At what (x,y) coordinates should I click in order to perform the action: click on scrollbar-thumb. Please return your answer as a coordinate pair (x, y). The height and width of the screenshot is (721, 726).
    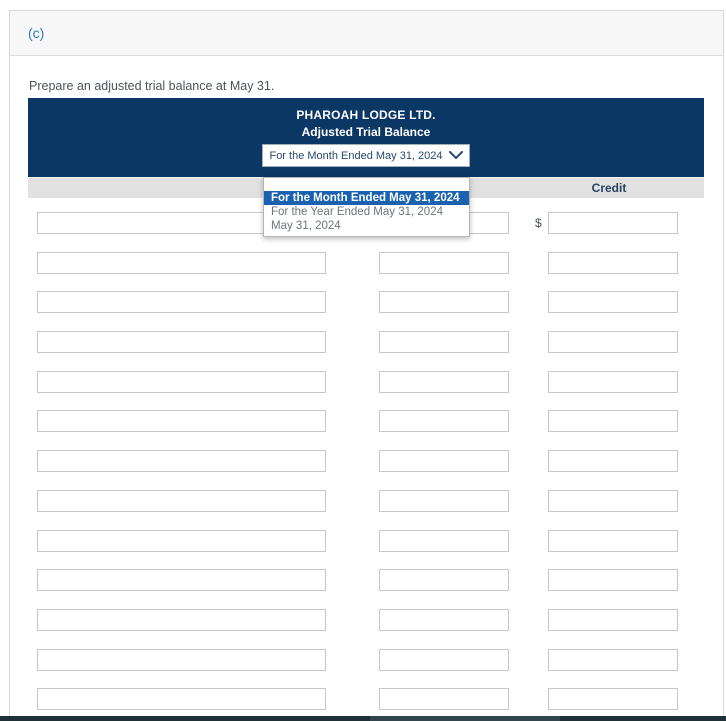
    Looking at the image, I should click on (465, 718).